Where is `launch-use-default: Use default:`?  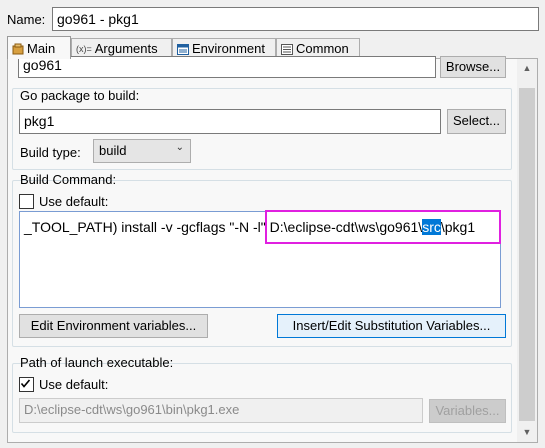 launch-use-default: Use default: is located at coordinates (63, 384).